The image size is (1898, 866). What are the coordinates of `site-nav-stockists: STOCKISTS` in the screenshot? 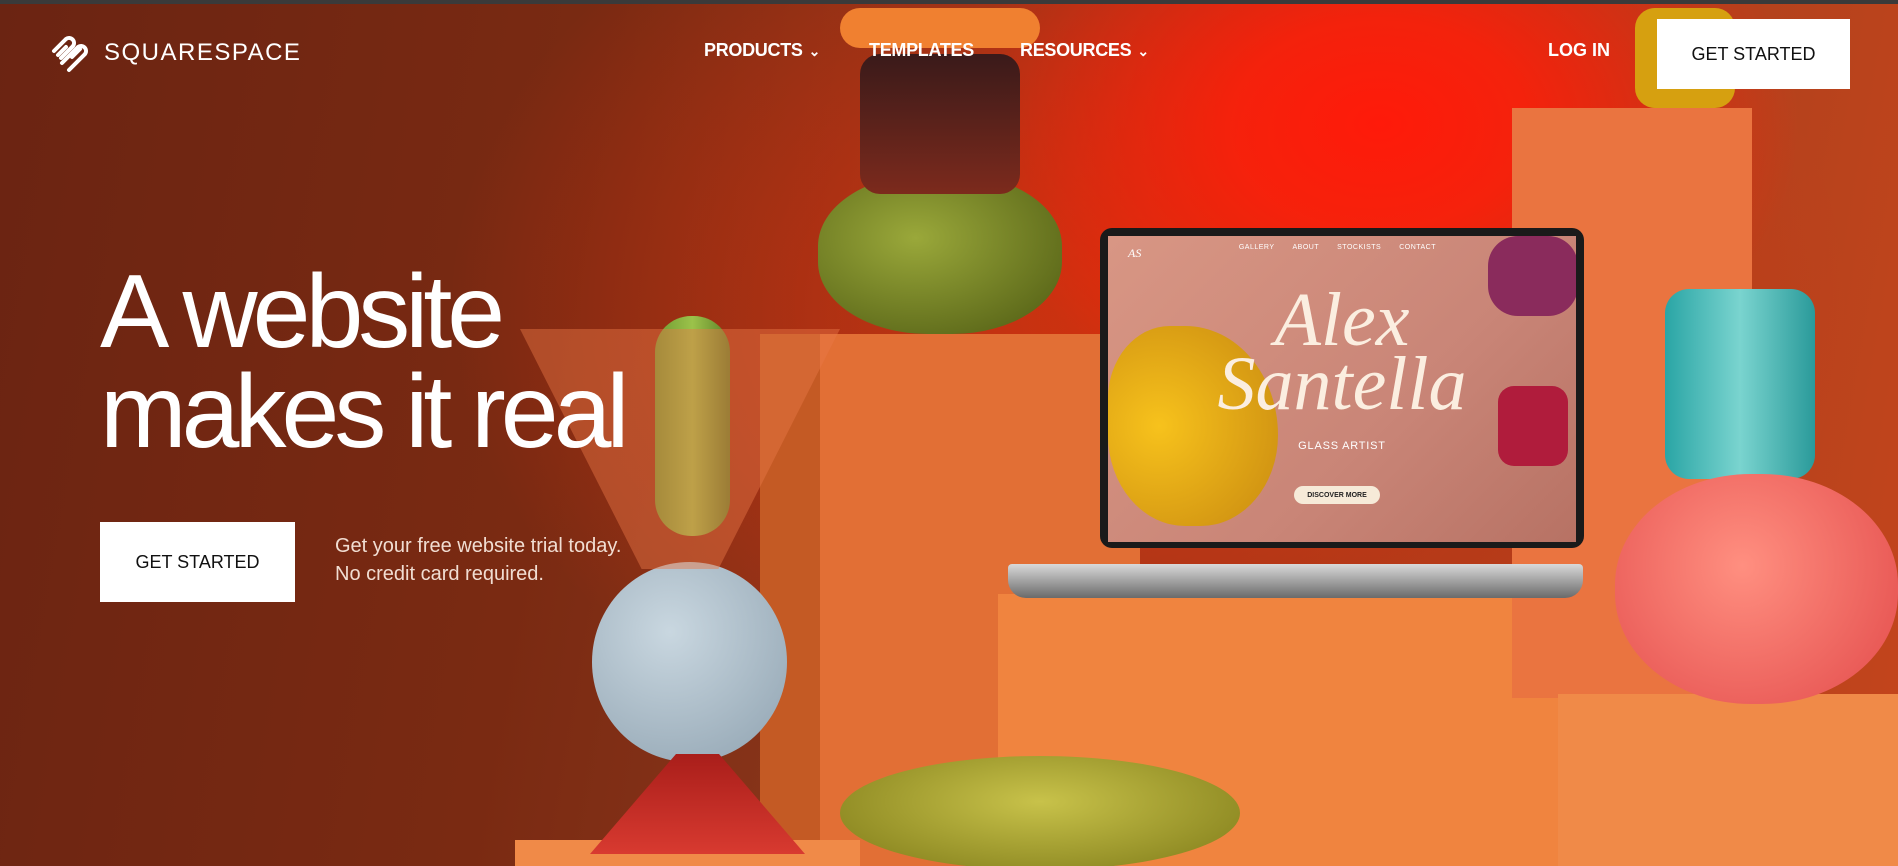 It's located at (1359, 247).